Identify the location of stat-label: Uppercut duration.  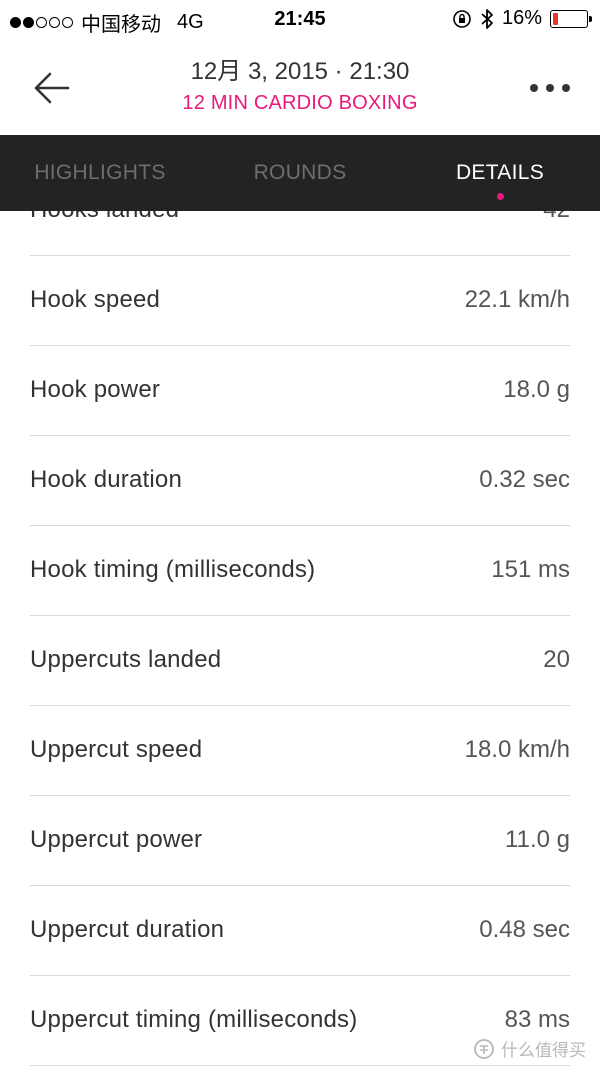
(127, 929).